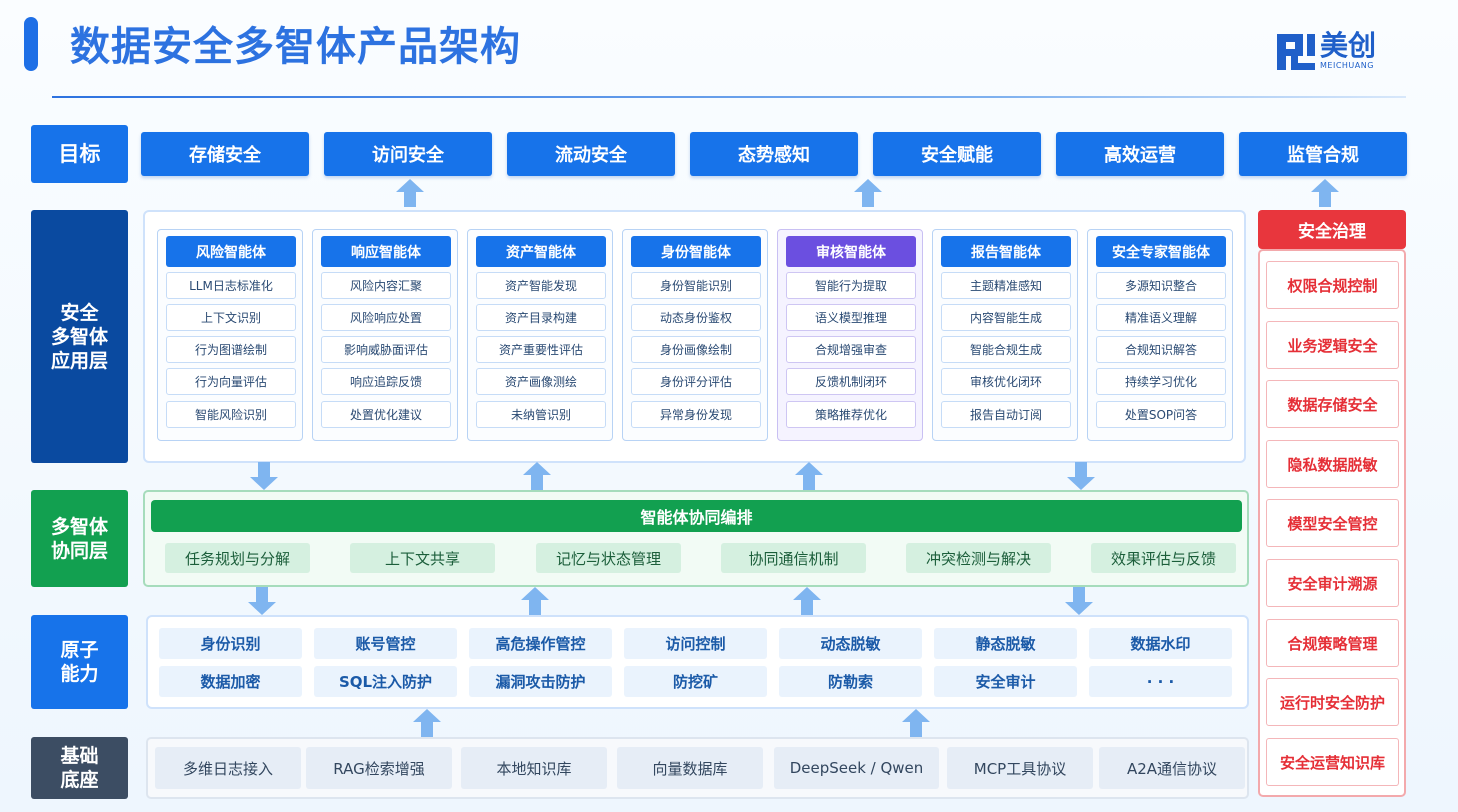 The image size is (1458, 812). Describe the element at coordinates (386, 251) in the screenshot. I see `agent-title: 响应智能体` at that location.